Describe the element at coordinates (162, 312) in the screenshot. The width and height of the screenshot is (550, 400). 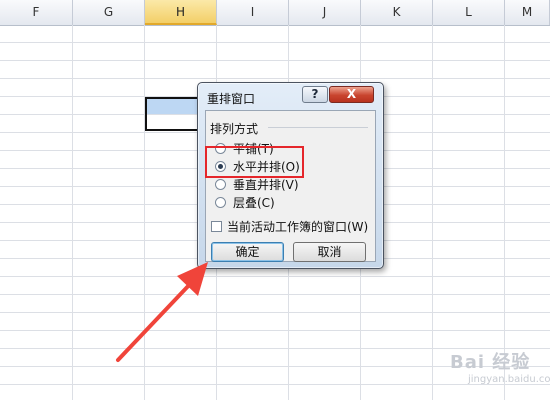
I see `pointer-arrow-icon` at that location.